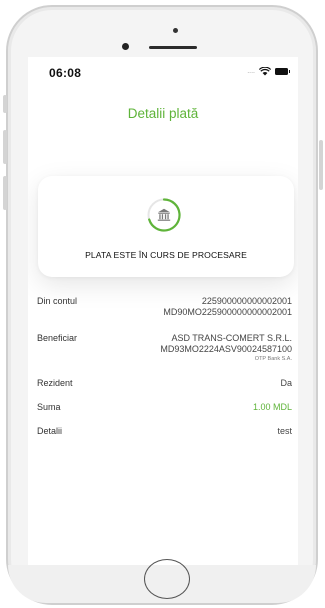  What do you see at coordinates (284, 431) in the screenshot?
I see `details-value: test` at bounding box center [284, 431].